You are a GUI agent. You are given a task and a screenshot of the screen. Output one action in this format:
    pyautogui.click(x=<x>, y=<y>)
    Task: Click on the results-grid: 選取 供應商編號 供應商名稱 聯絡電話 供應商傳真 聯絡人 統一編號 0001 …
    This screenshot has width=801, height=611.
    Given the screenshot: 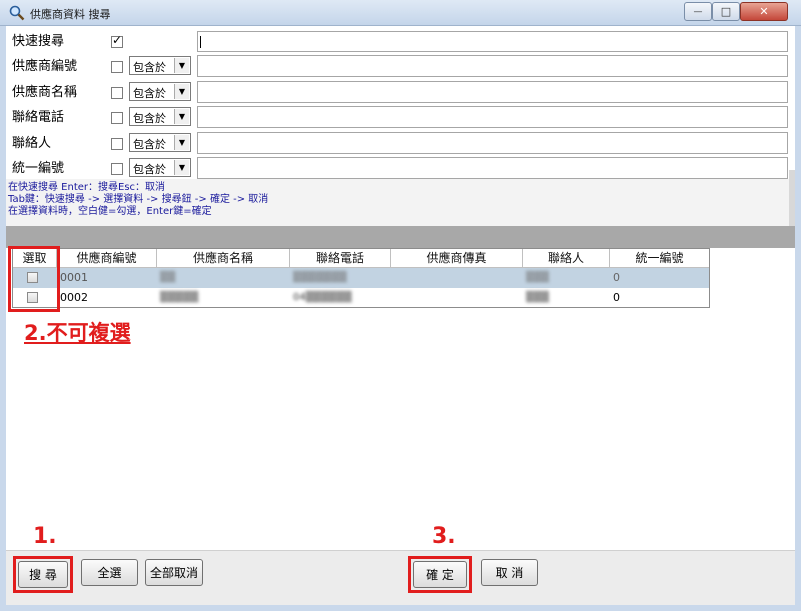 What is the action you would take?
    pyautogui.click(x=361, y=278)
    